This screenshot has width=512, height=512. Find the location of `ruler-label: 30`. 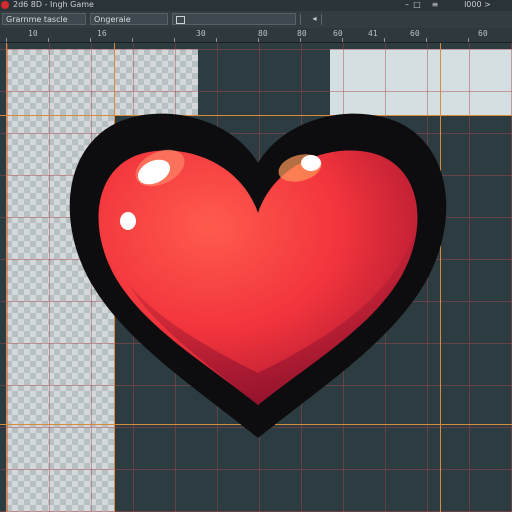

ruler-label: 30 is located at coordinates (201, 33).